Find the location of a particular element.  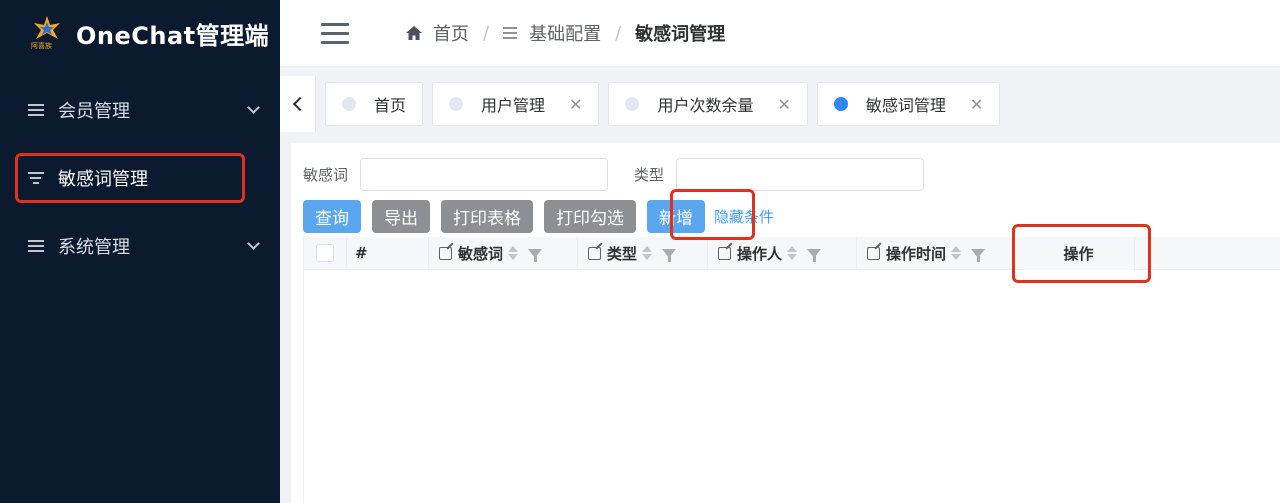

checkbox is located at coordinates (325, 253).